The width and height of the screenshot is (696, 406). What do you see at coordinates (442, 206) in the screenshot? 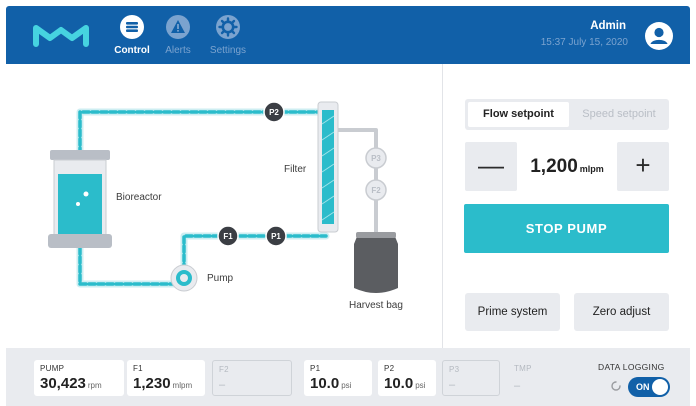
I see `panel-divider` at bounding box center [442, 206].